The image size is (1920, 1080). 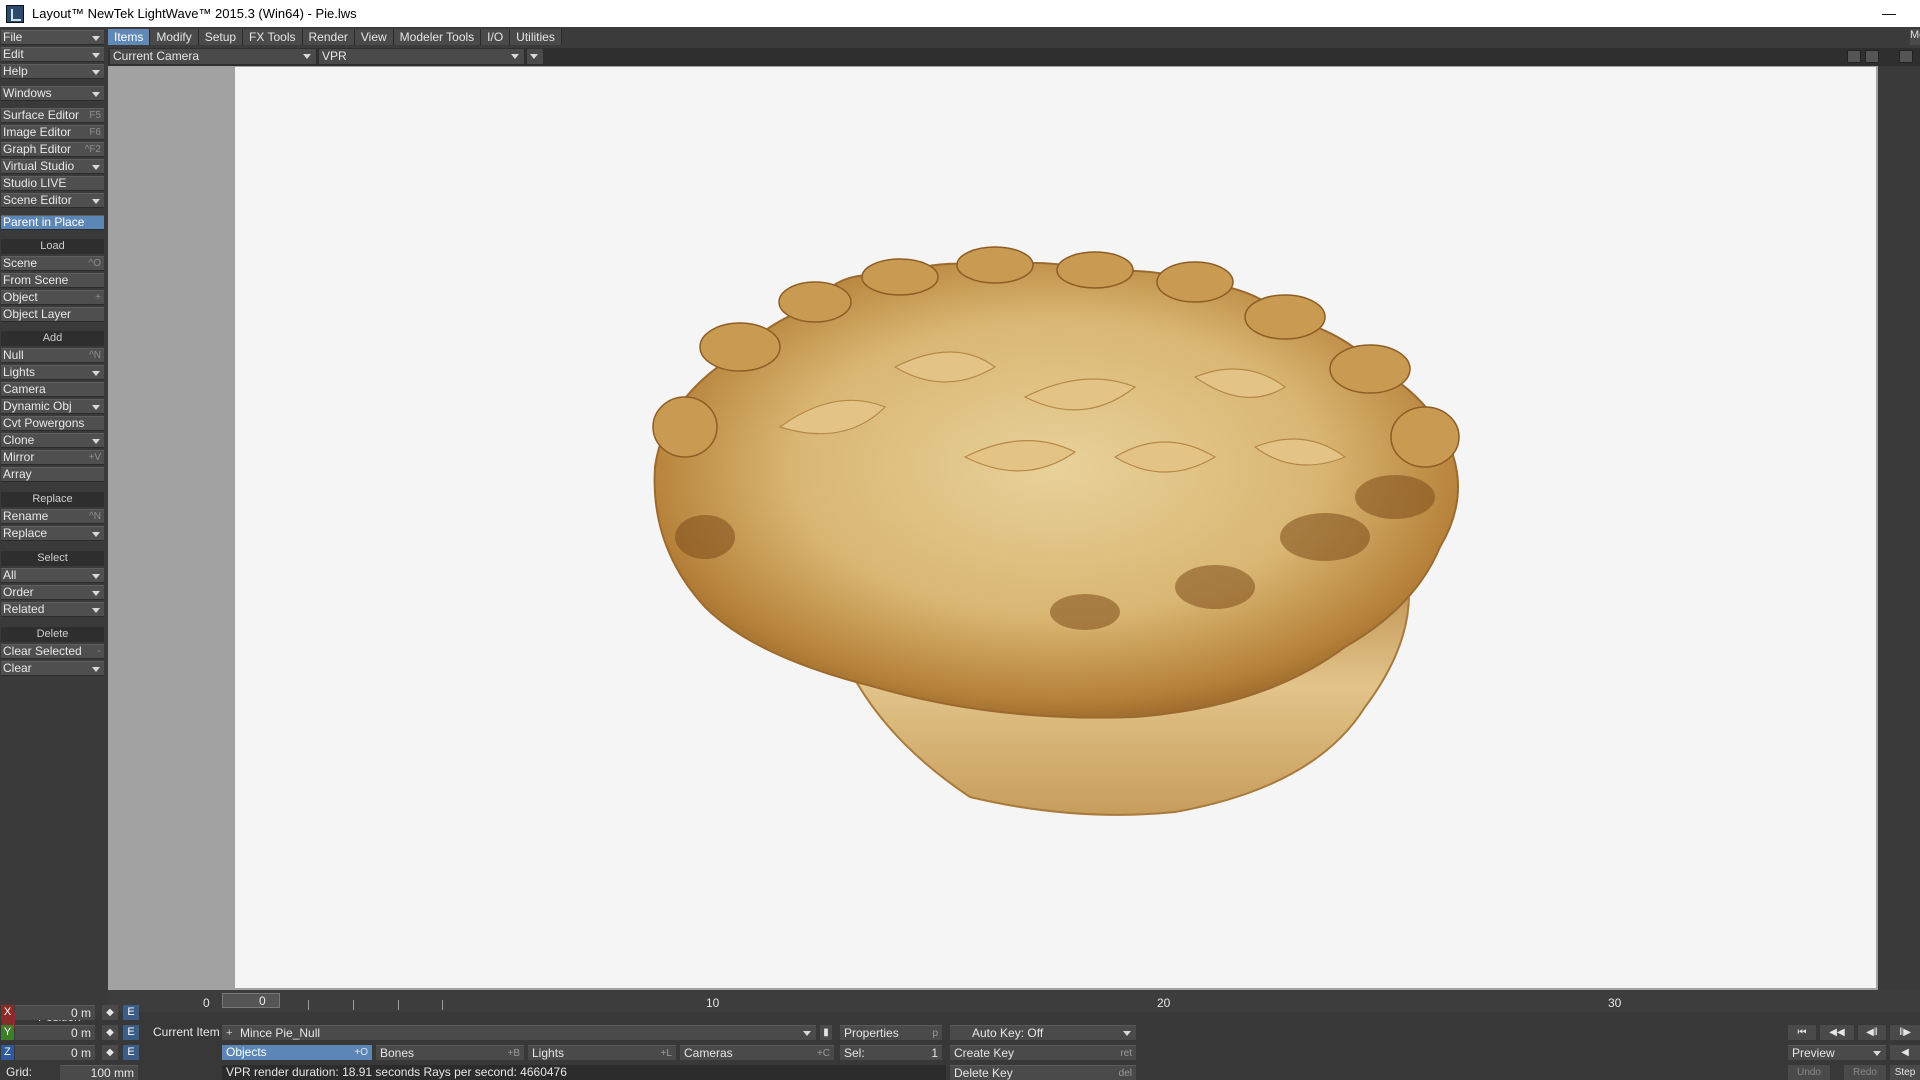 What do you see at coordinates (52, 516) in the screenshot?
I see `rename-button: Rename ^N` at bounding box center [52, 516].